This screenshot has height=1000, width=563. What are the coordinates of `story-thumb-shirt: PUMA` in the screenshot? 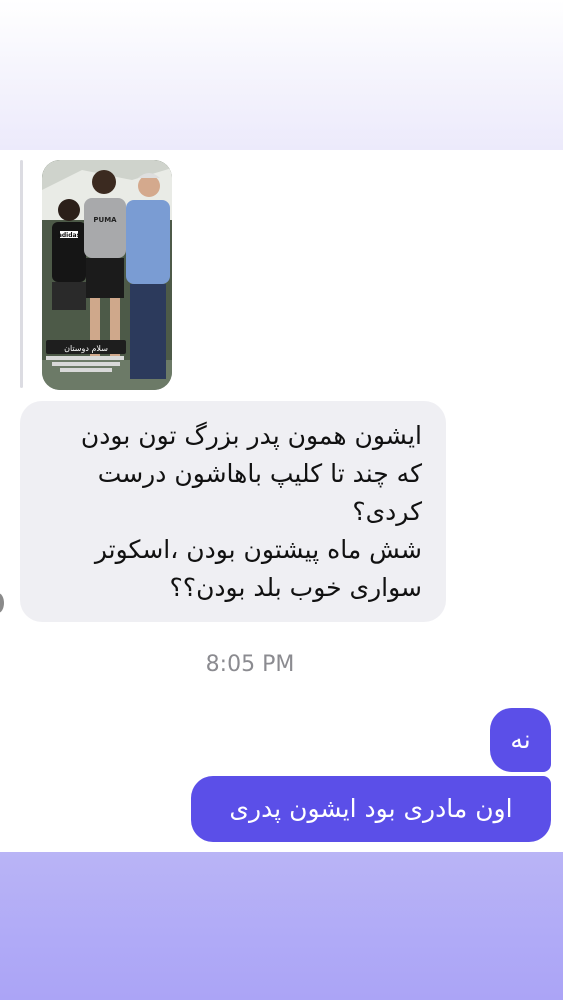 It's located at (105, 220).